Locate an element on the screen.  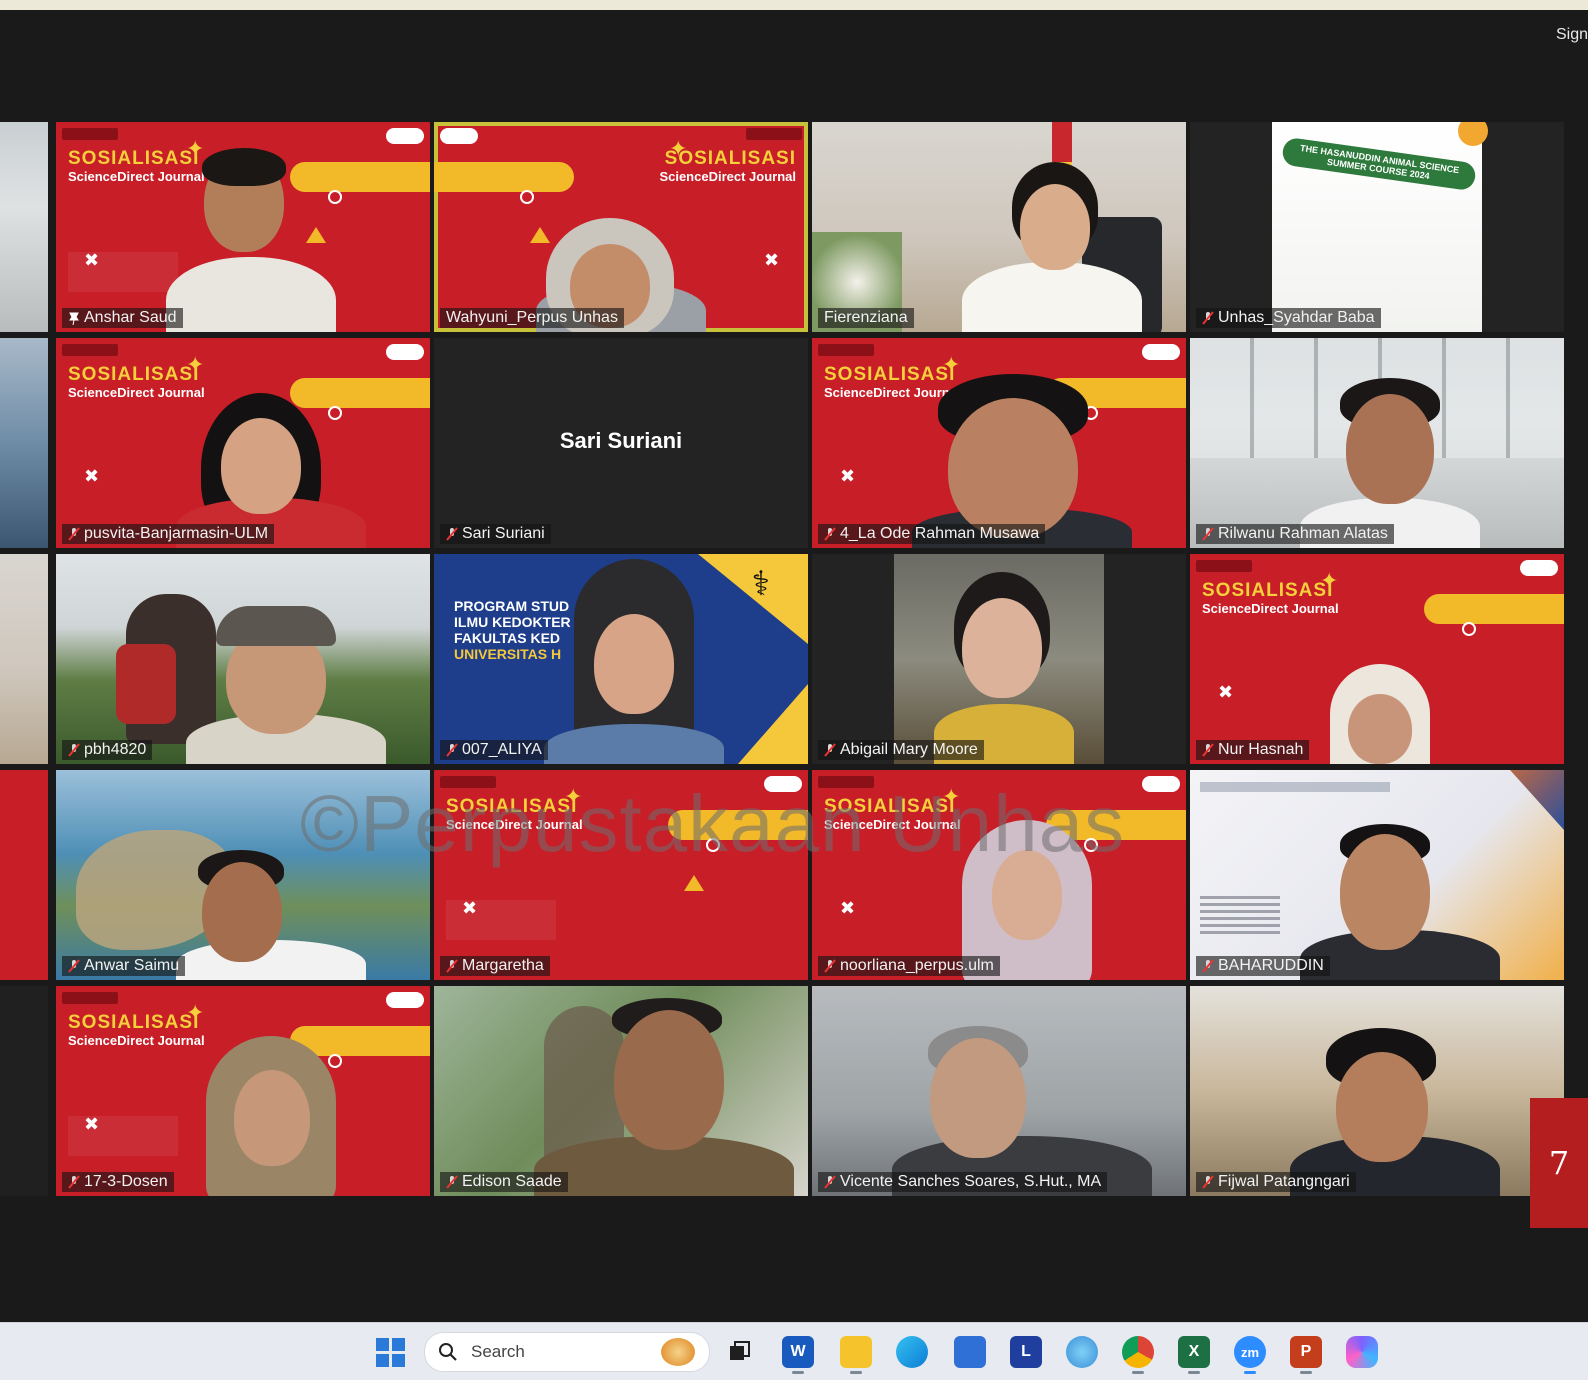
copyright-watermark: ©Perpustakaan Unhas is located at coordinates (713, 823).